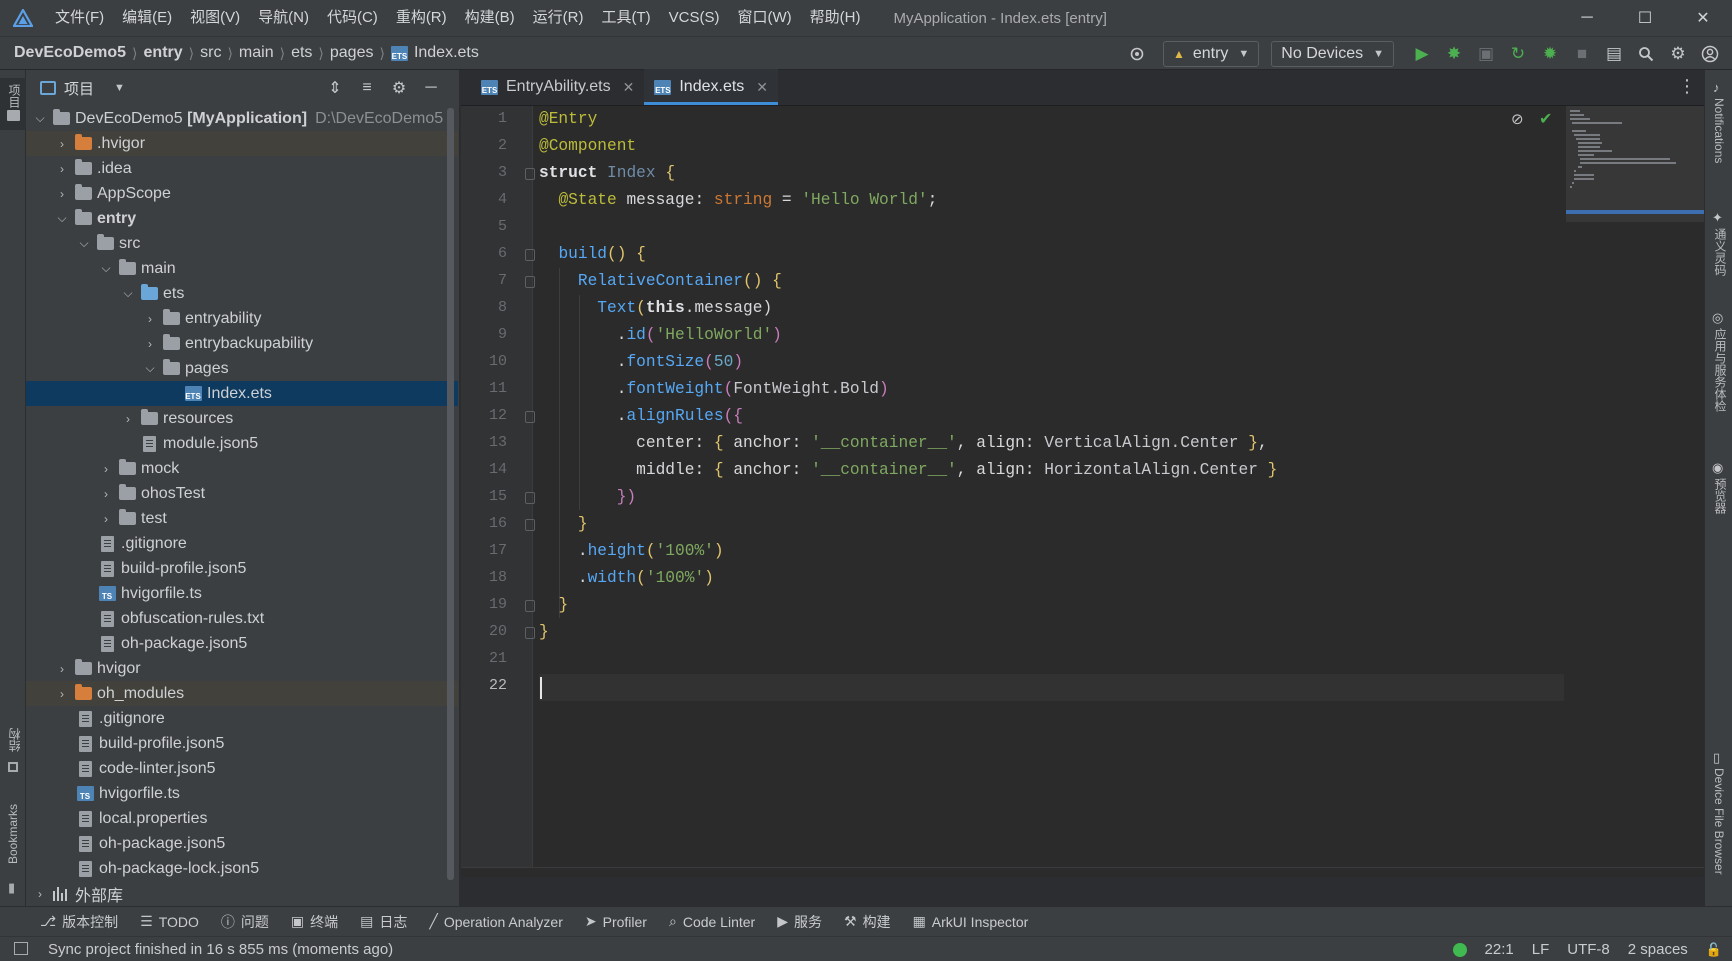  What do you see at coordinates (1550, 54) in the screenshot?
I see `attach-debugger-icon: ✹` at bounding box center [1550, 54].